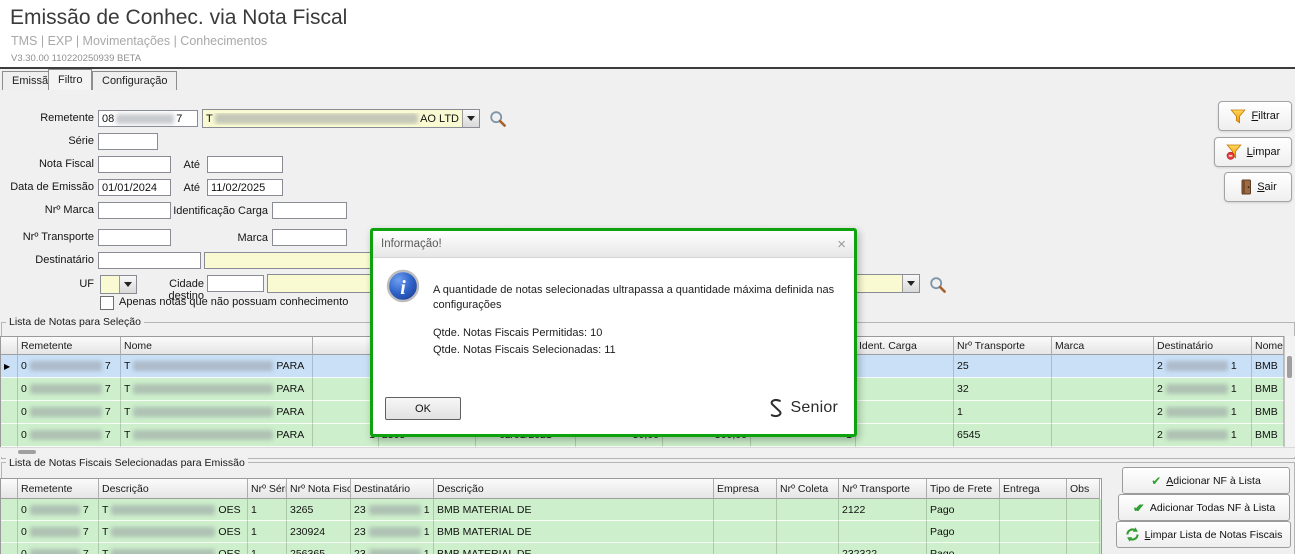 The image size is (1295, 554). What do you see at coordinates (1103, 346) in the screenshot?
I see `column-header: Marca` at bounding box center [1103, 346].